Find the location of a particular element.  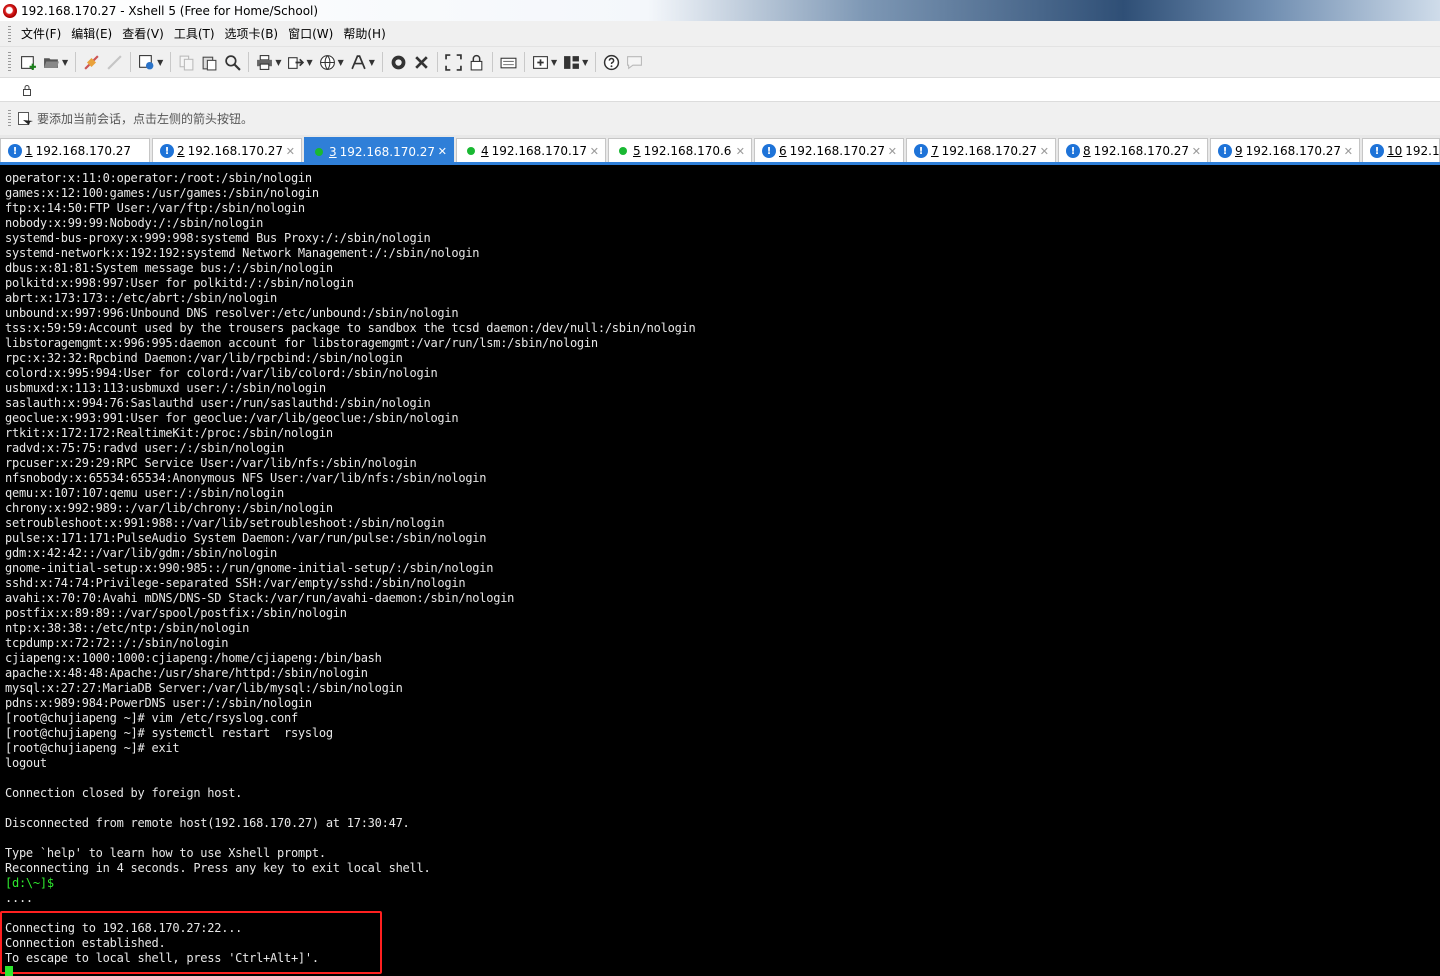

lock-button is located at coordinates (476, 62).